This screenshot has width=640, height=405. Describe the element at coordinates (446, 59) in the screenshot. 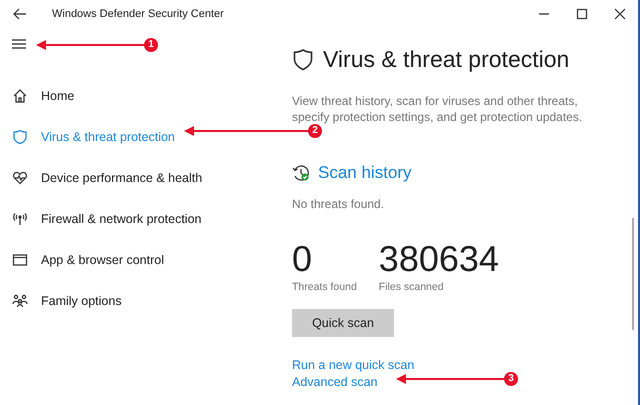

I see `page-title: Virus & threat protection` at that location.